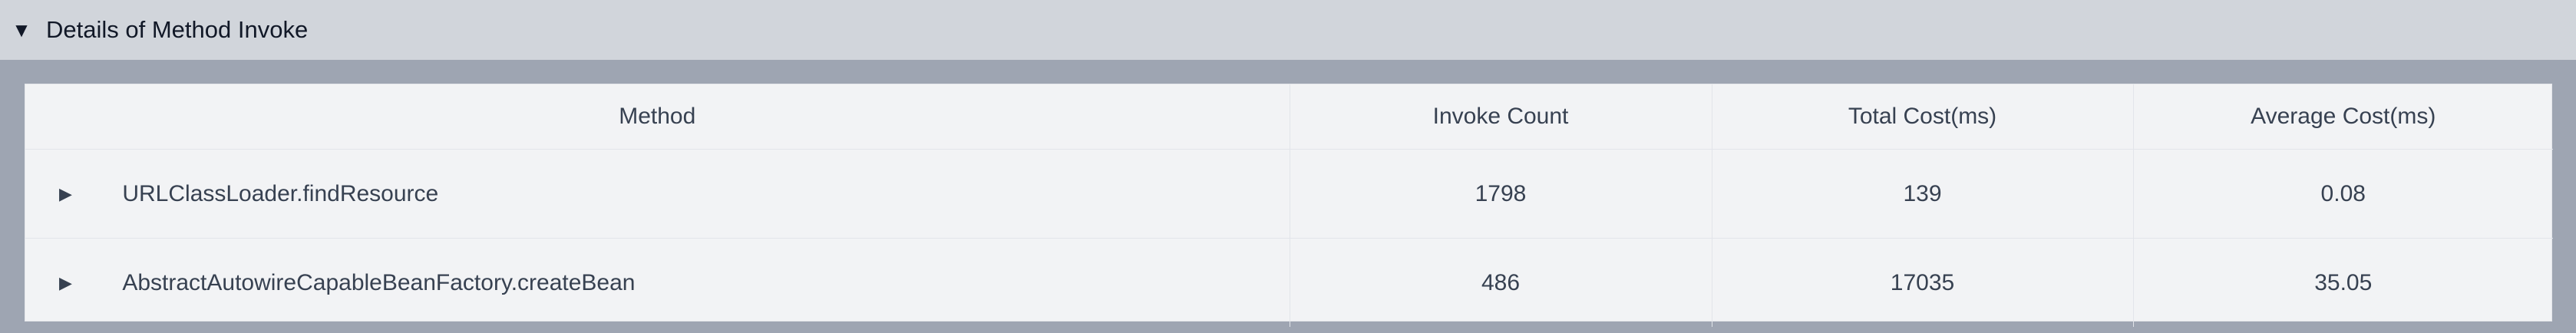 This screenshot has width=2576, height=333. What do you see at coordinates (280, 194) in the screenshot?
I see `method-name: URLClassLoader.findResource` at bounding box center [280, 194].